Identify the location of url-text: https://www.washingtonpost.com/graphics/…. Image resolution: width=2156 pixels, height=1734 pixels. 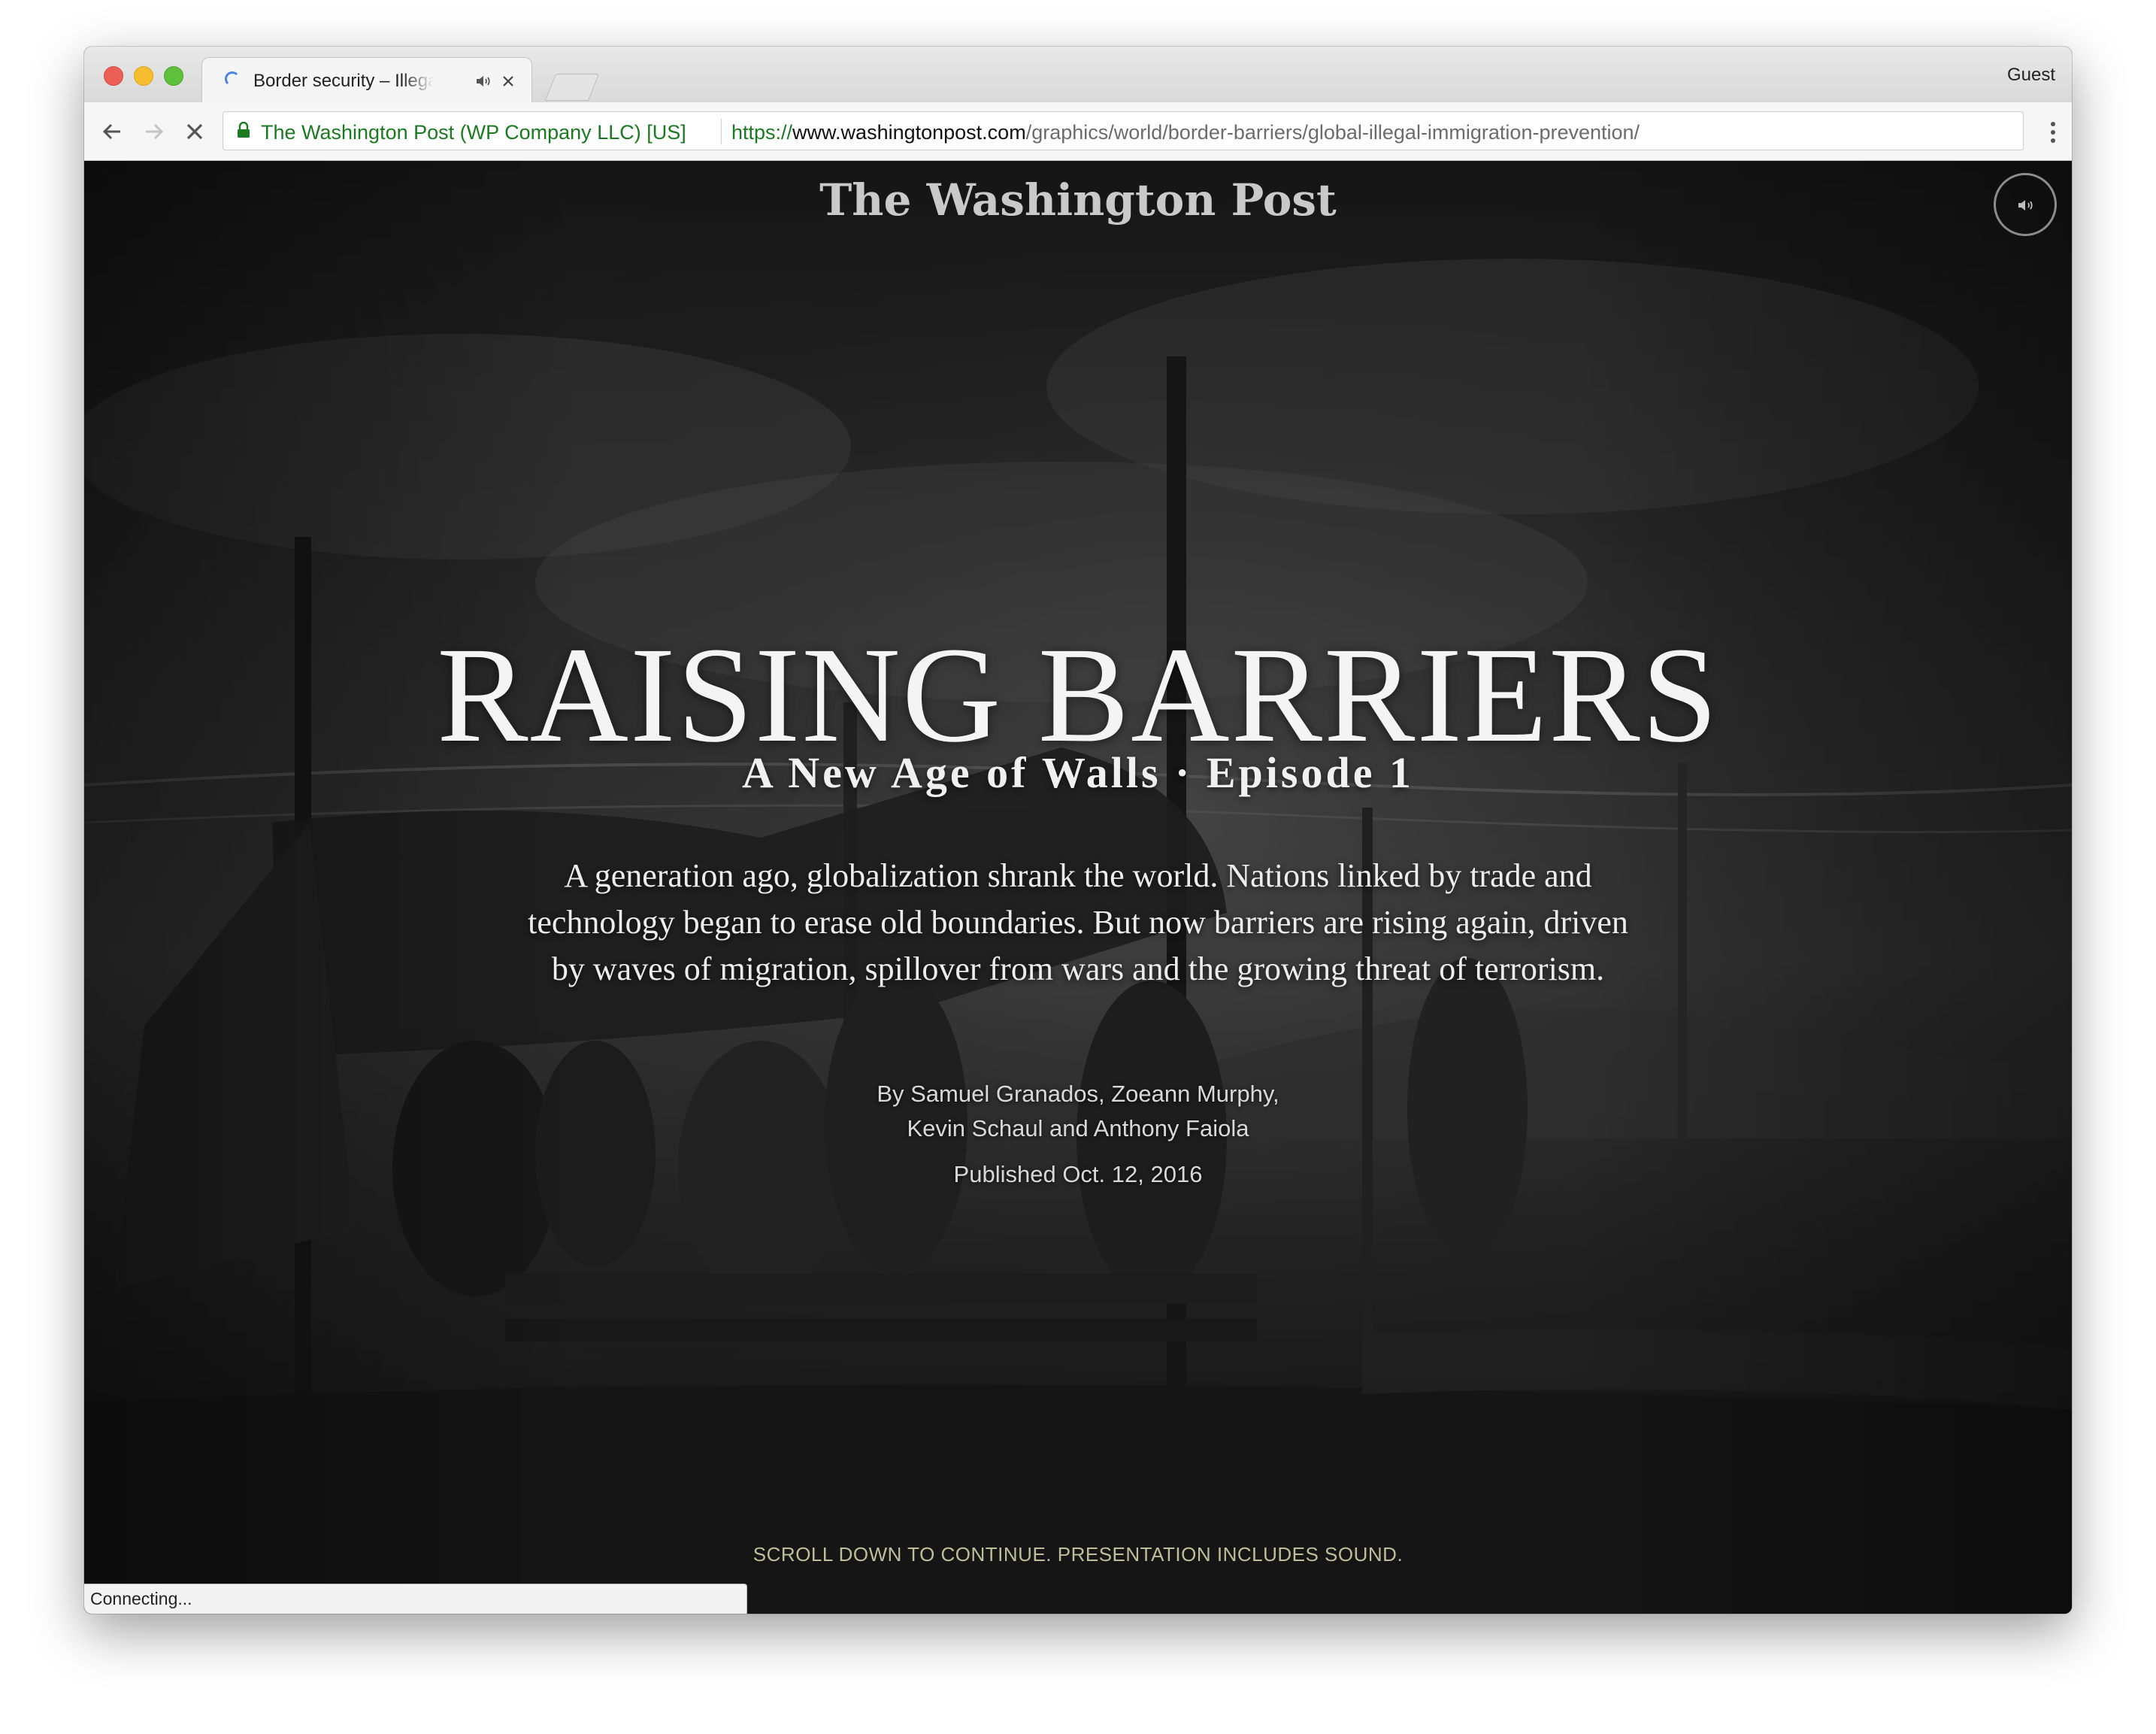
(1185, 132).